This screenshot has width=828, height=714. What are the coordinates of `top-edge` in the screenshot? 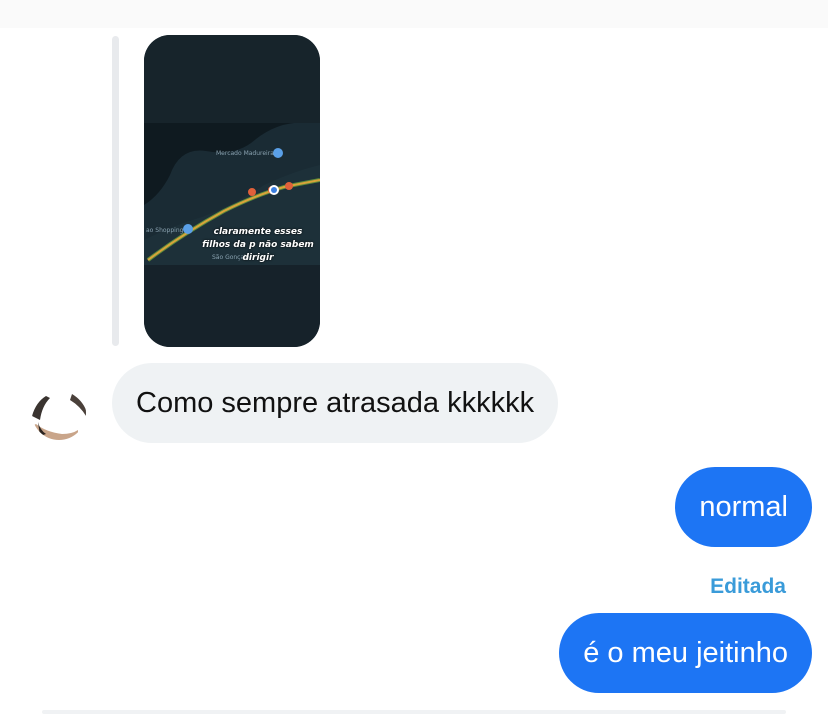 It's located at (414, 14).